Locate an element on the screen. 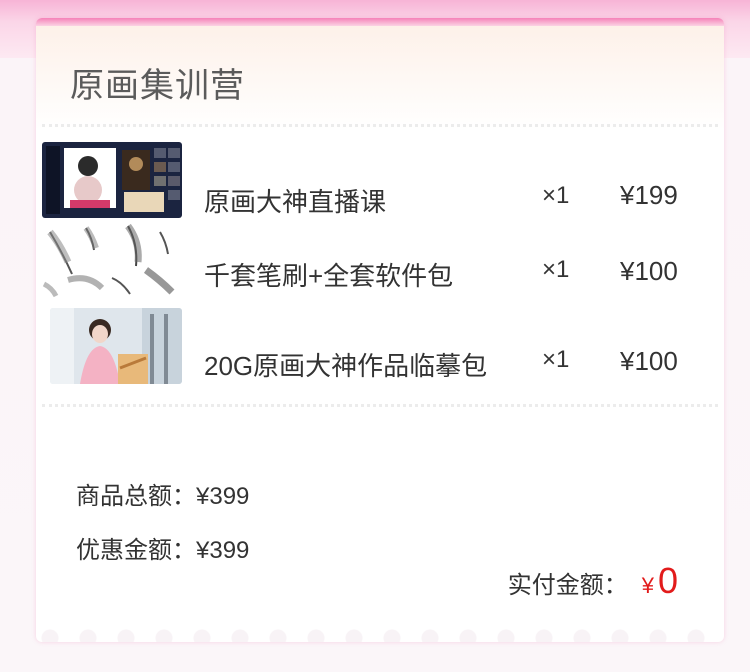 The width and height of the screenshot is (750, 672). subtotal-value: ¥399 is located at coordinates (223, 496).